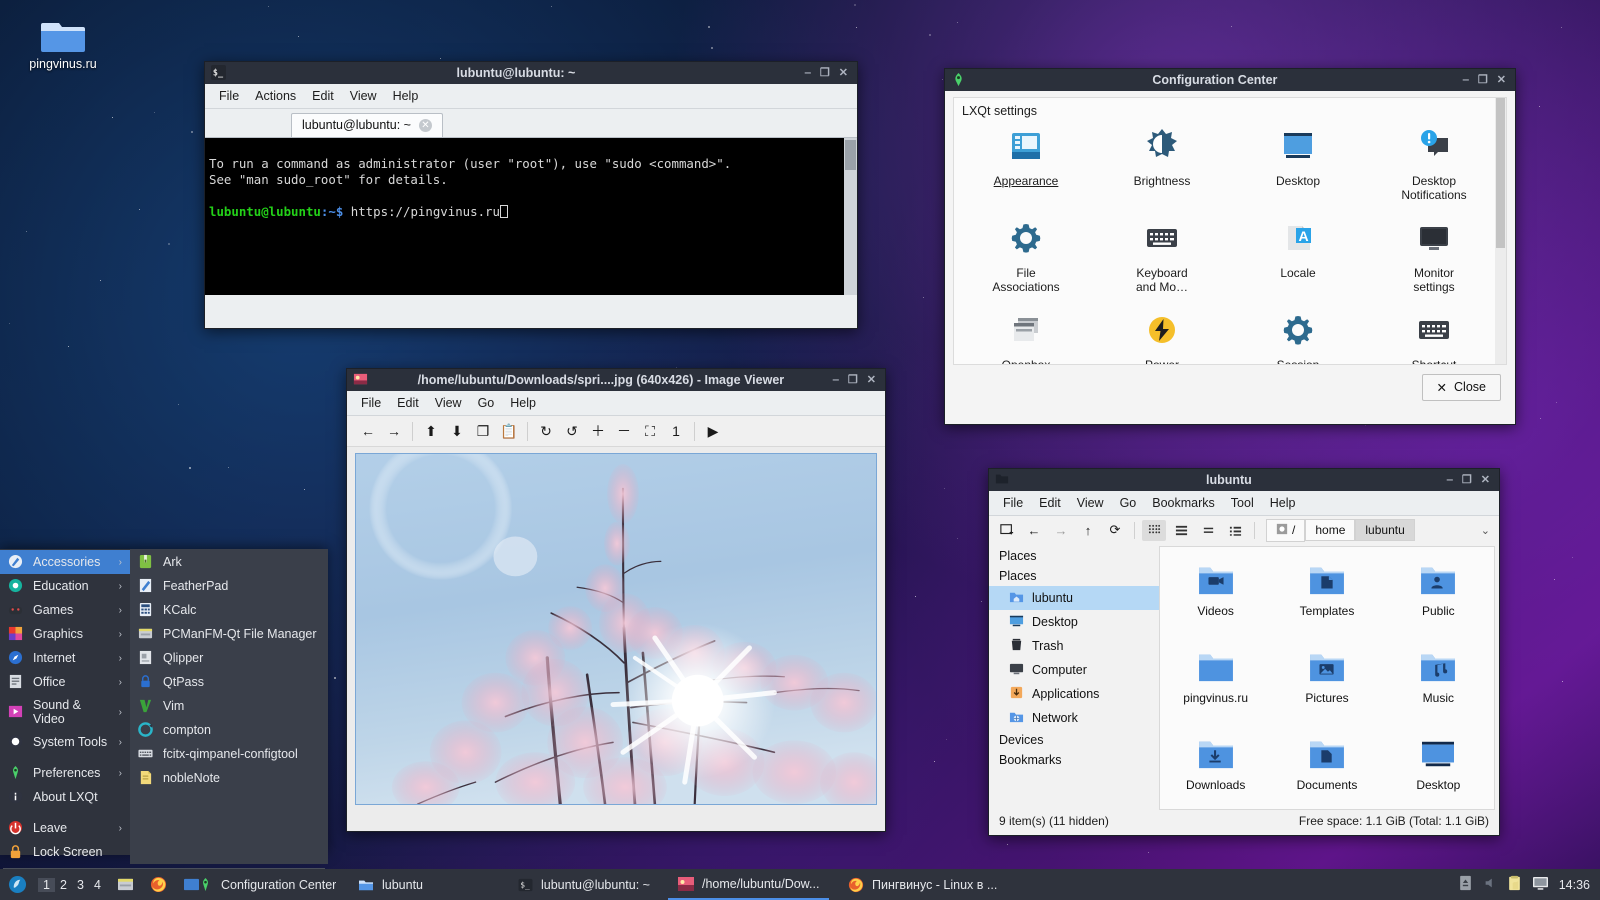  I want to click on menu-view: View, so click(363, 96).